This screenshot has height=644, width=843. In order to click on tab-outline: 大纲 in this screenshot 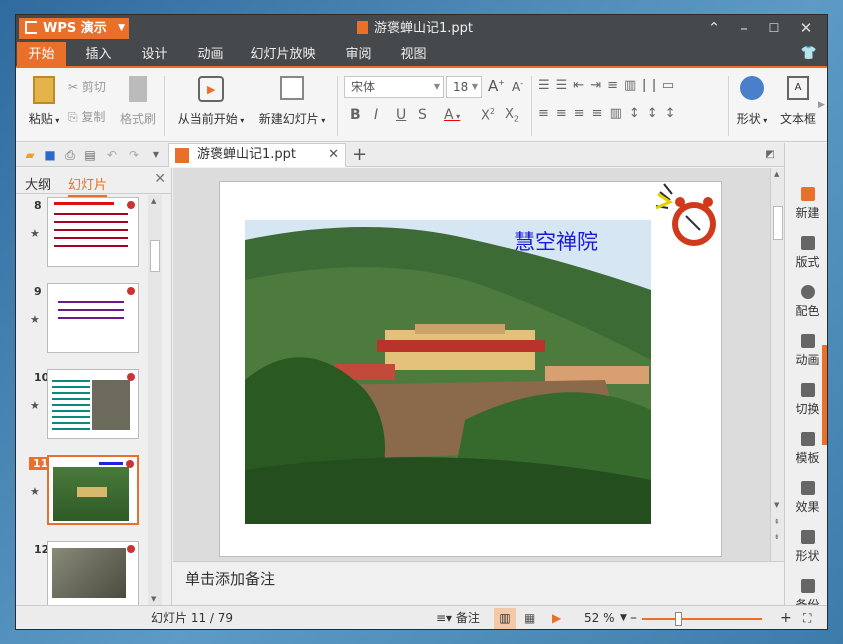, I will do `click(38, 183)`.